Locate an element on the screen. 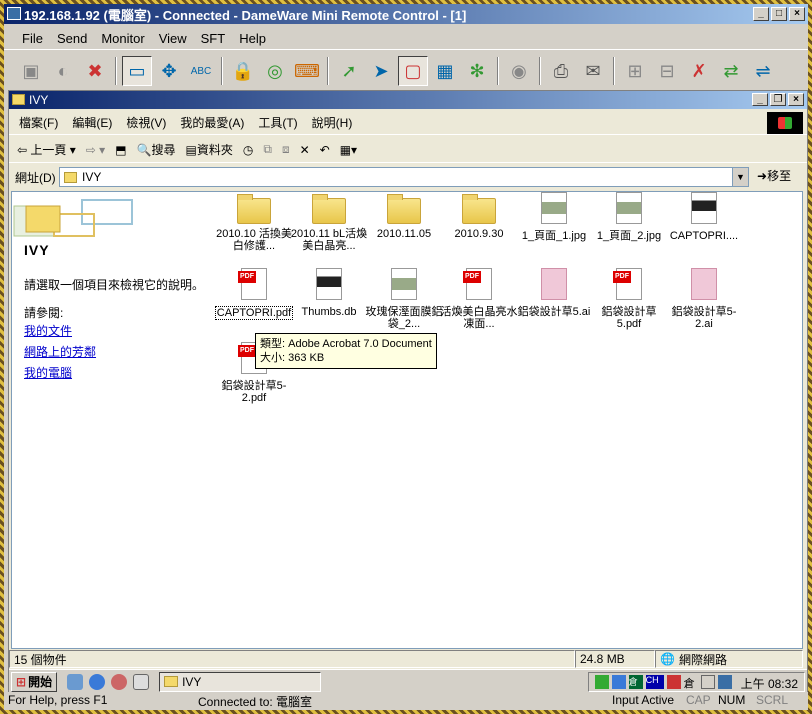 This screenshot has width=812, height=714. file-item: PDF CAPTOPRI.pdf is located at coordinates (254, 294).